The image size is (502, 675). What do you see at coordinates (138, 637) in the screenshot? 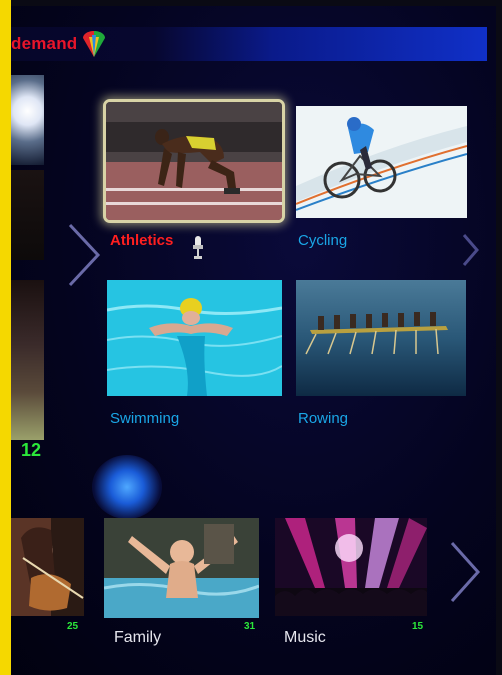
I see `bottom-tile-family-label: Family` at bounding box center [138, 637].